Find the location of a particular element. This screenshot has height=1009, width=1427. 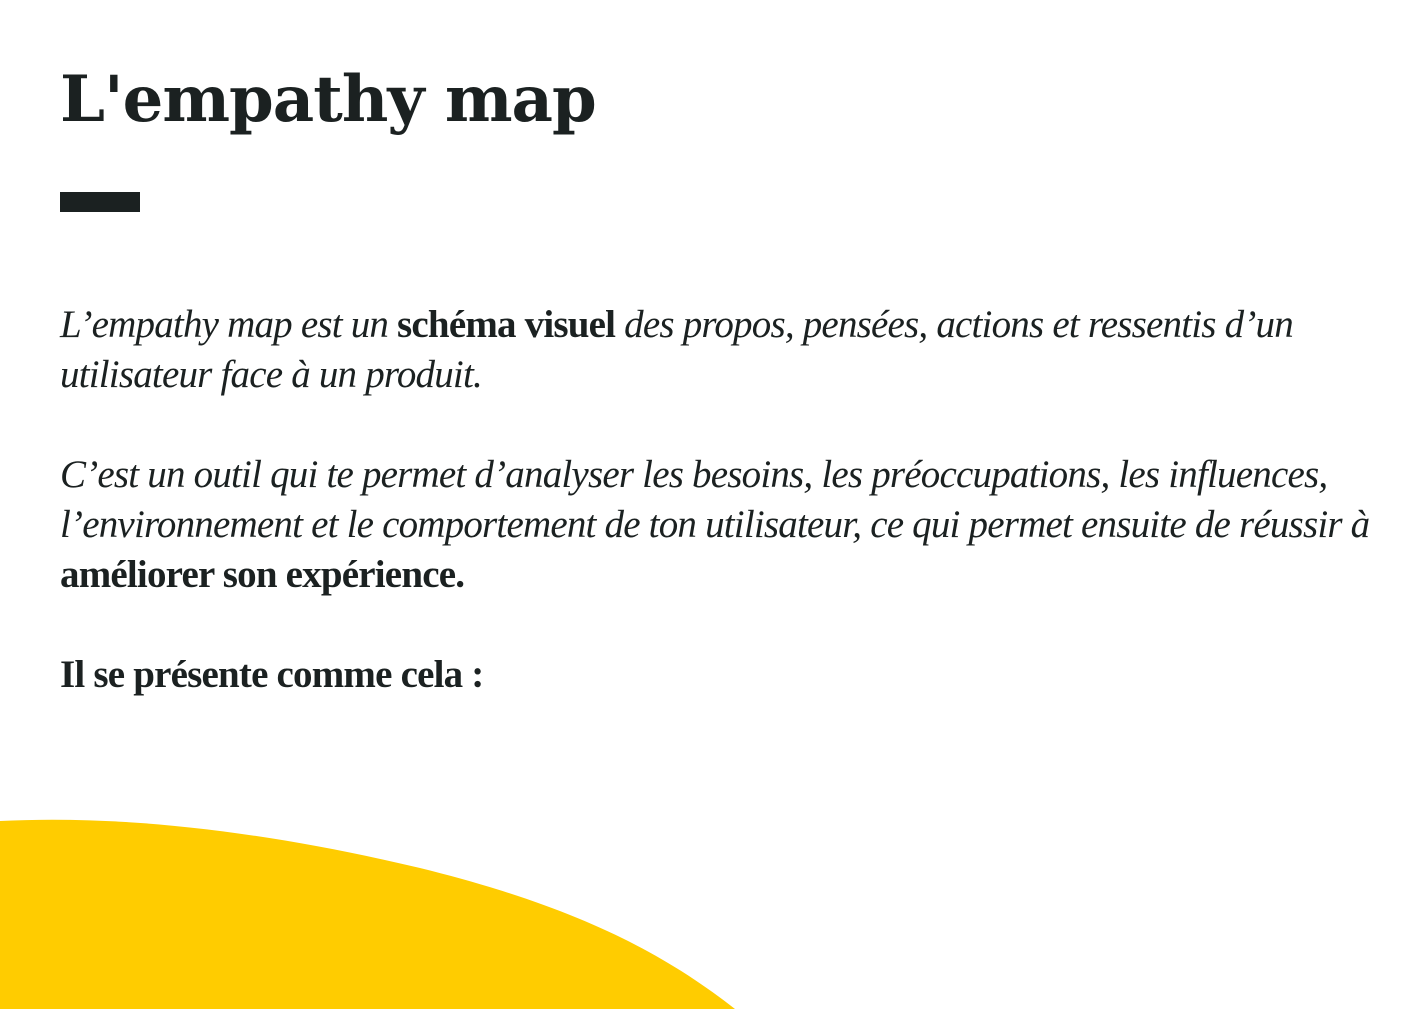

intro-text-emphasis: schéma visuel is located at coordinates (506, 324).